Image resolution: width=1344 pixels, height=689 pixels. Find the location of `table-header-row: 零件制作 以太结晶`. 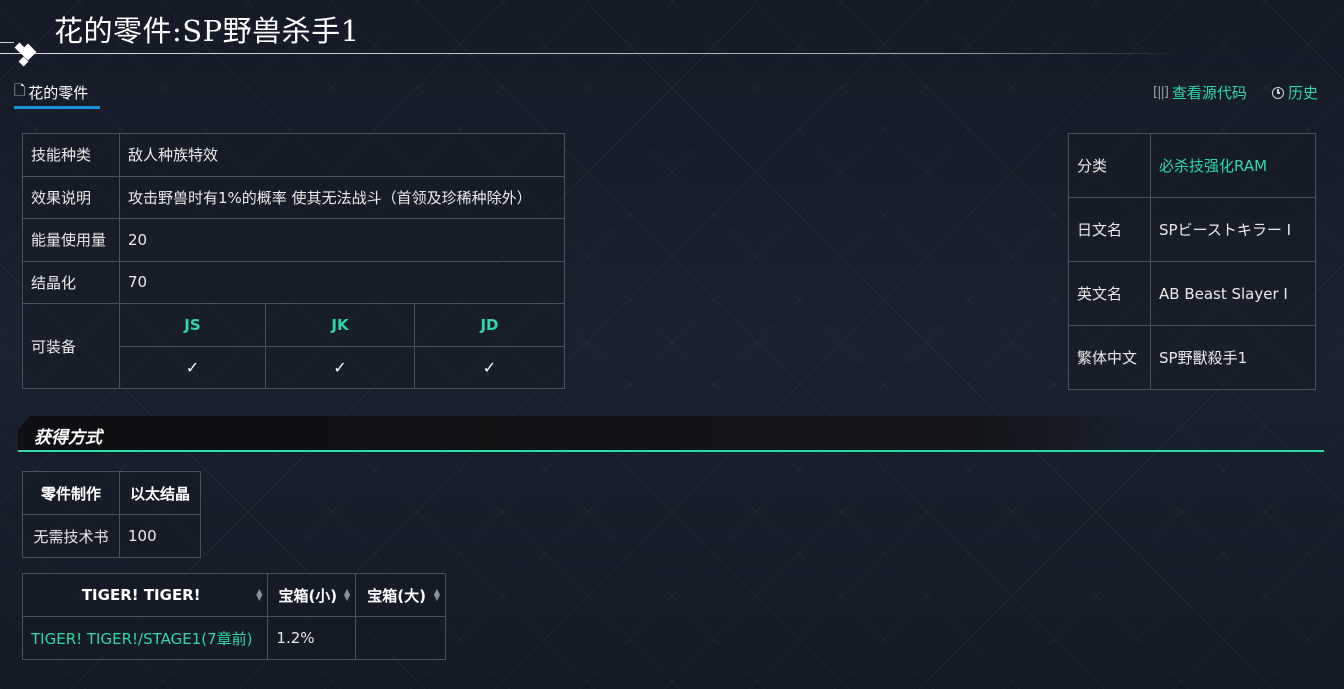

table-header-row: 零件制作 以太结晶 is located at coordinates (111, 493).